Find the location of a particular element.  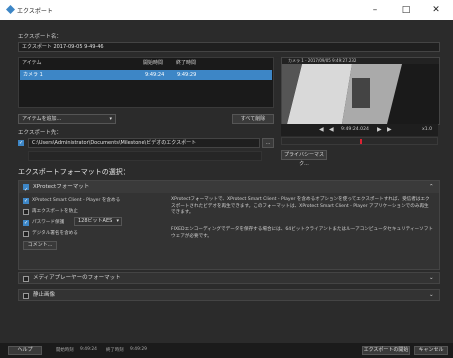

row-end: 9:49:29 is located at coordinates (187, 75).